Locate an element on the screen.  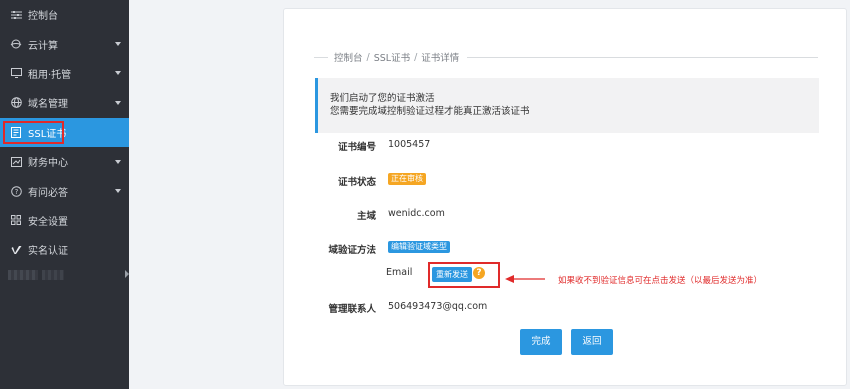
domain-label: 主域 is located at coordinates (366, 216).